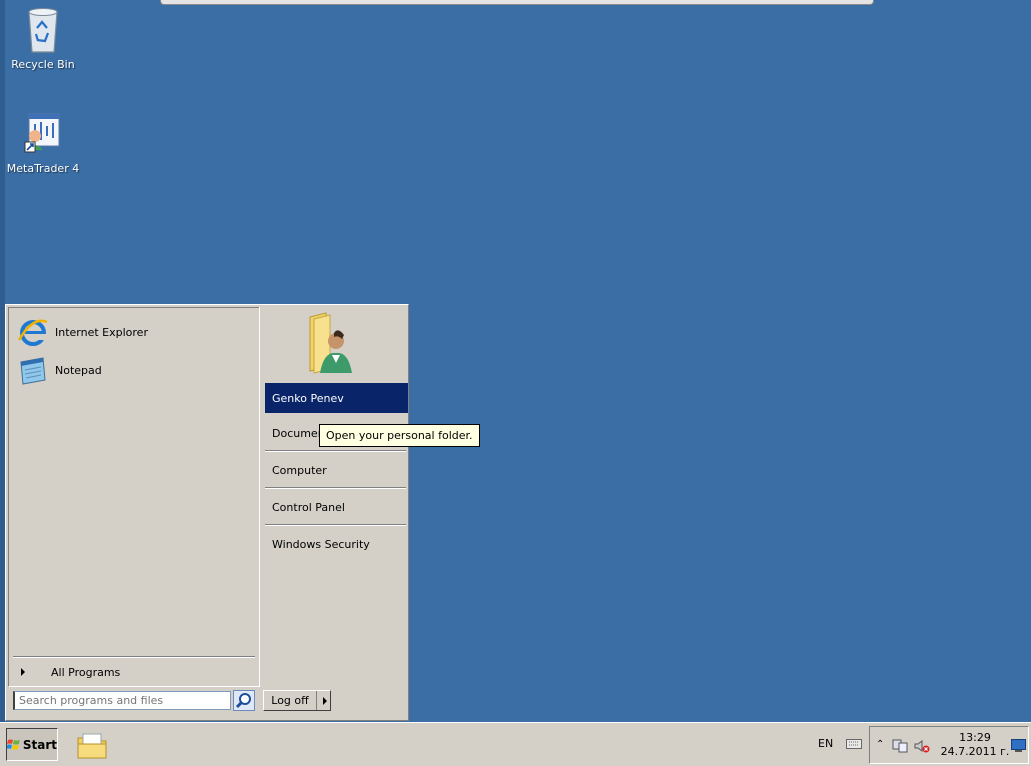 The width and height of the screenshot is (1031, 766). What do you see at coordinates (321, 544) in the screenshot?
I see `place-label: Windows Security` at bounding box center [321, 544].